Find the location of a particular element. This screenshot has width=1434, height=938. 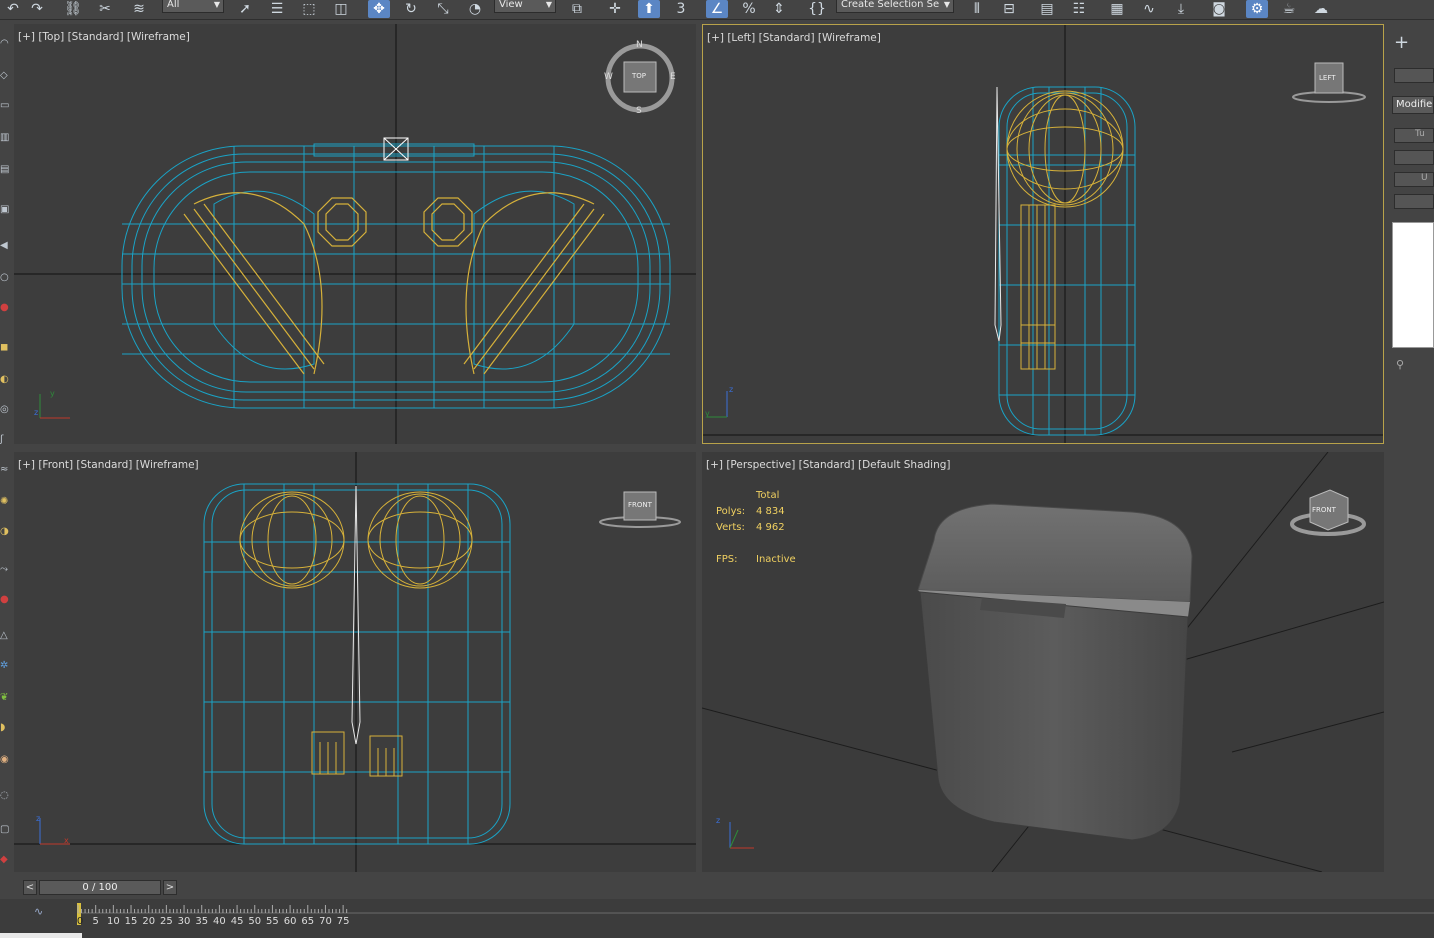

curve-icon: ʃ is located at coordinates (5, 440).